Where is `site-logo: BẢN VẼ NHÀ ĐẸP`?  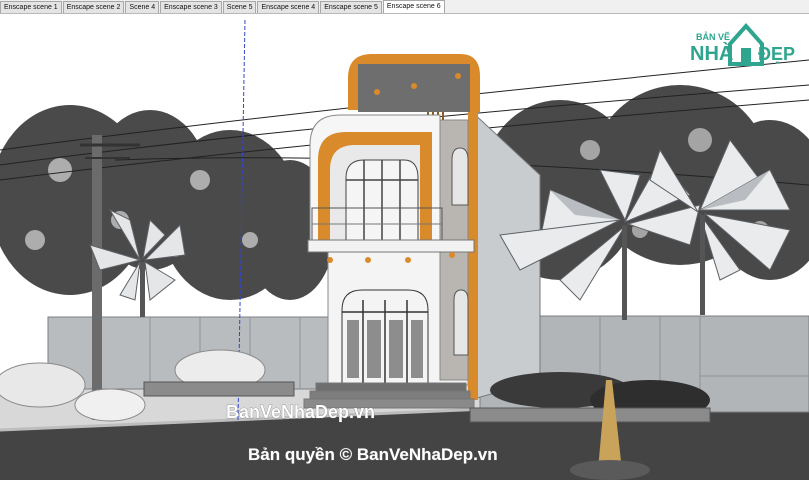
site-logo: BẢN VẼ NHÀ ĐẸP is located at coordinates (741, 41).